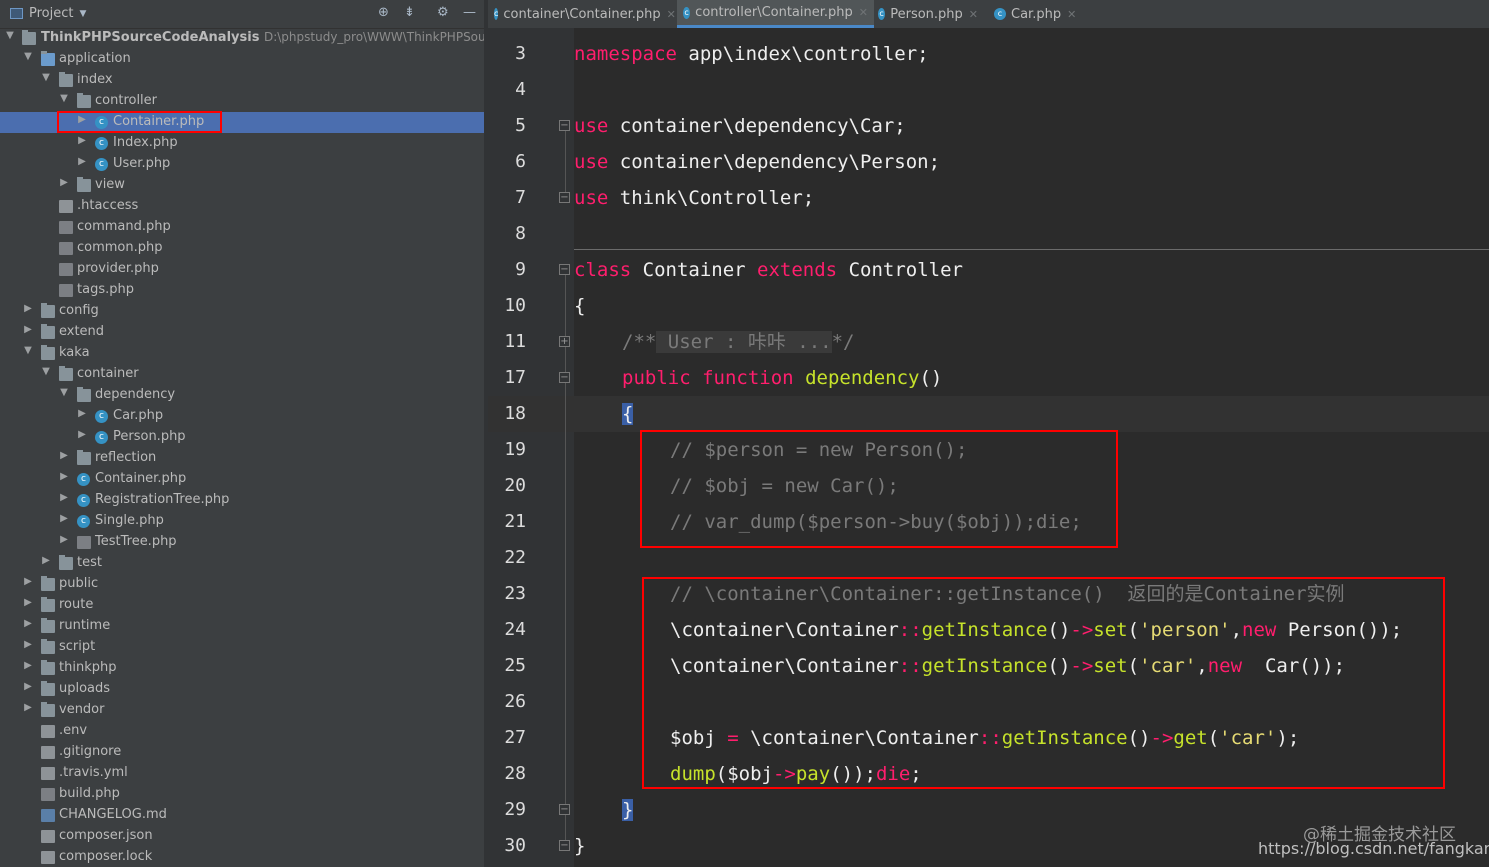 This screenshot has height=867, width=1489. What do you see at coordinates (242, 773) in the screenshot?
I see `tree-item-travis-yml: .travis.yml` at bounding box center [242, 773].